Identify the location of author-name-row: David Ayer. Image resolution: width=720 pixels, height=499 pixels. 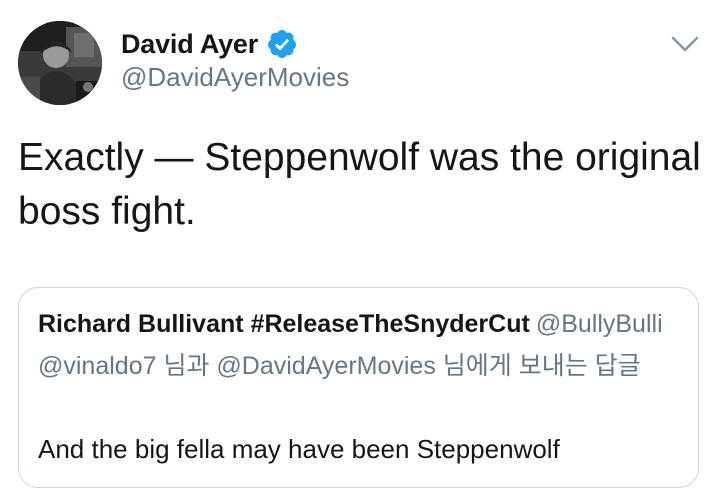
(209, 44).